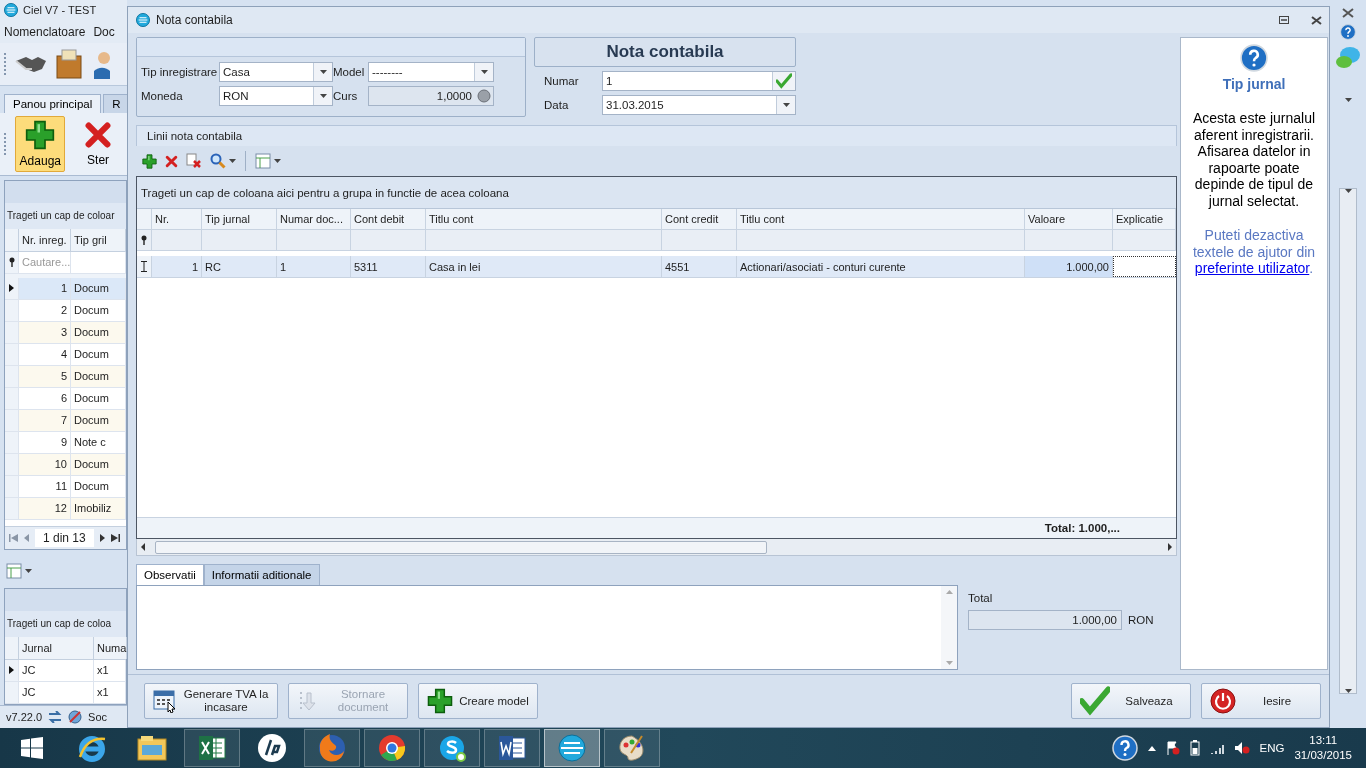 Image resolution: width=1366 pixels, height=768 pixels. What do you see at coordinates (65, 310) in the screenshot?
I see `table-row: 2 Docum` at bounding box center [65, 310].